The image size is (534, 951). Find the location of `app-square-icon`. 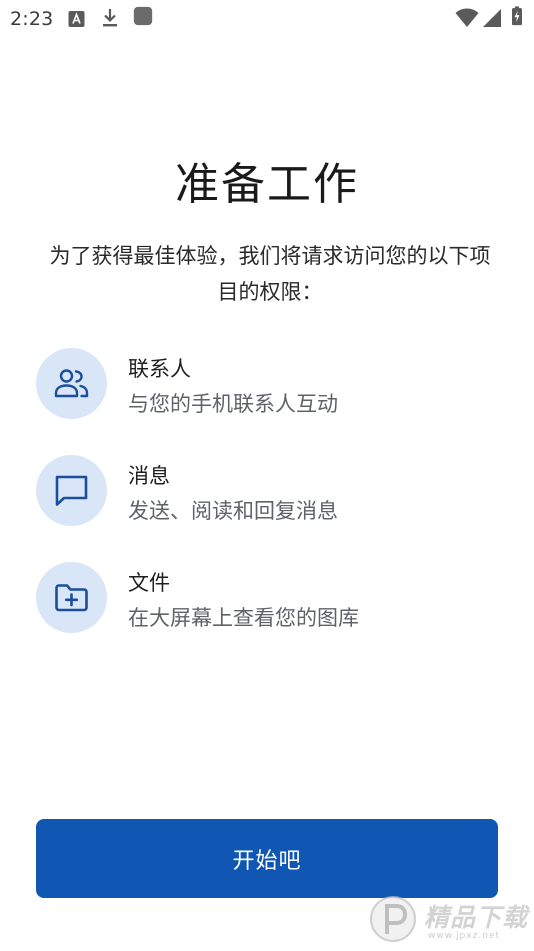

app-square-icon is located at coordinates (143, 16).